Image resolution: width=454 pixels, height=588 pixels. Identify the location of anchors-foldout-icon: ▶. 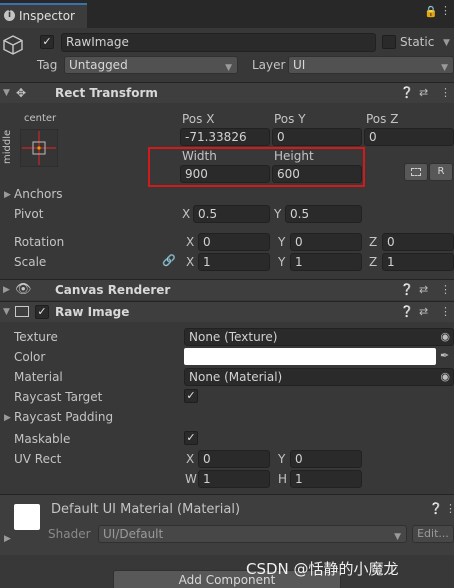
(7, 195).